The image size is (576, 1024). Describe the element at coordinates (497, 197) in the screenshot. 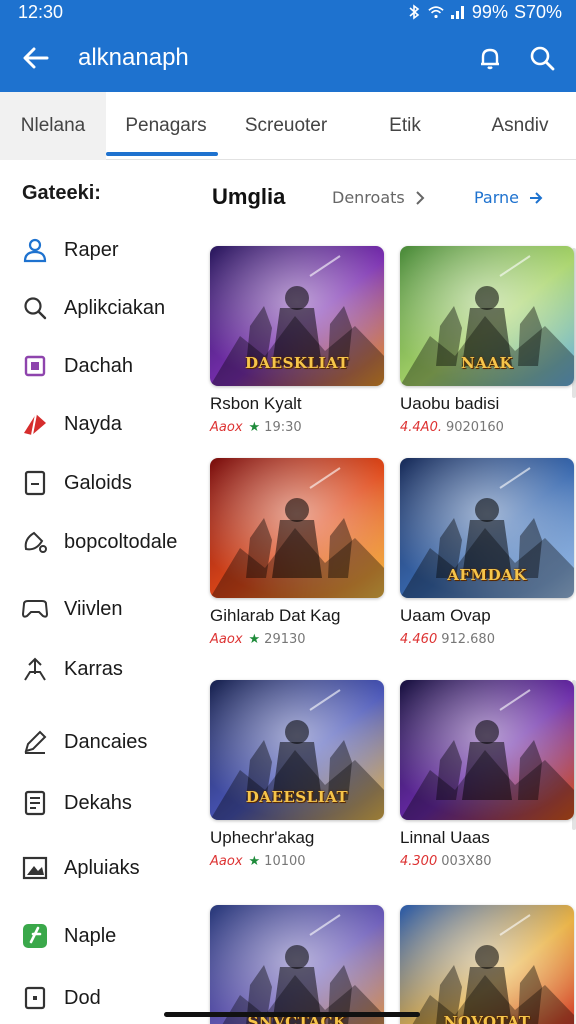

I see `filter-label: Parne` at that location.